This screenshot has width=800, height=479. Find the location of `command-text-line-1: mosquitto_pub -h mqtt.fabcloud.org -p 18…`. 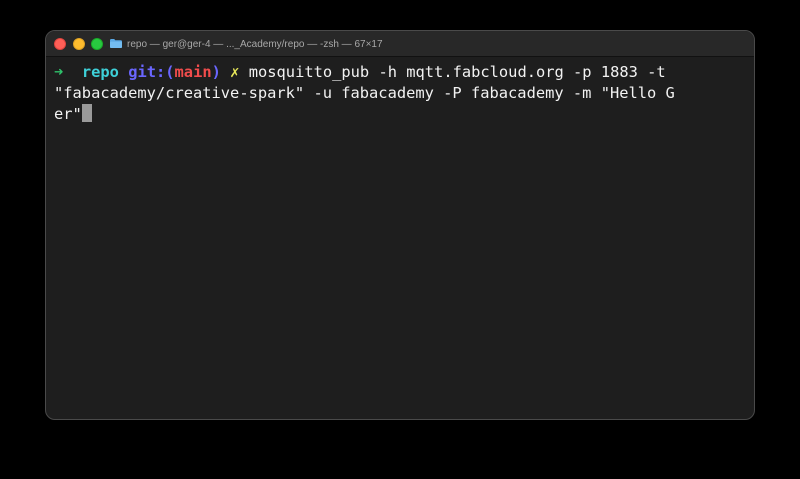

command-text-line-1: mosquitto_pub -h mqtt.fabcloud.org -p 18… is located at coordinates (457, 72).